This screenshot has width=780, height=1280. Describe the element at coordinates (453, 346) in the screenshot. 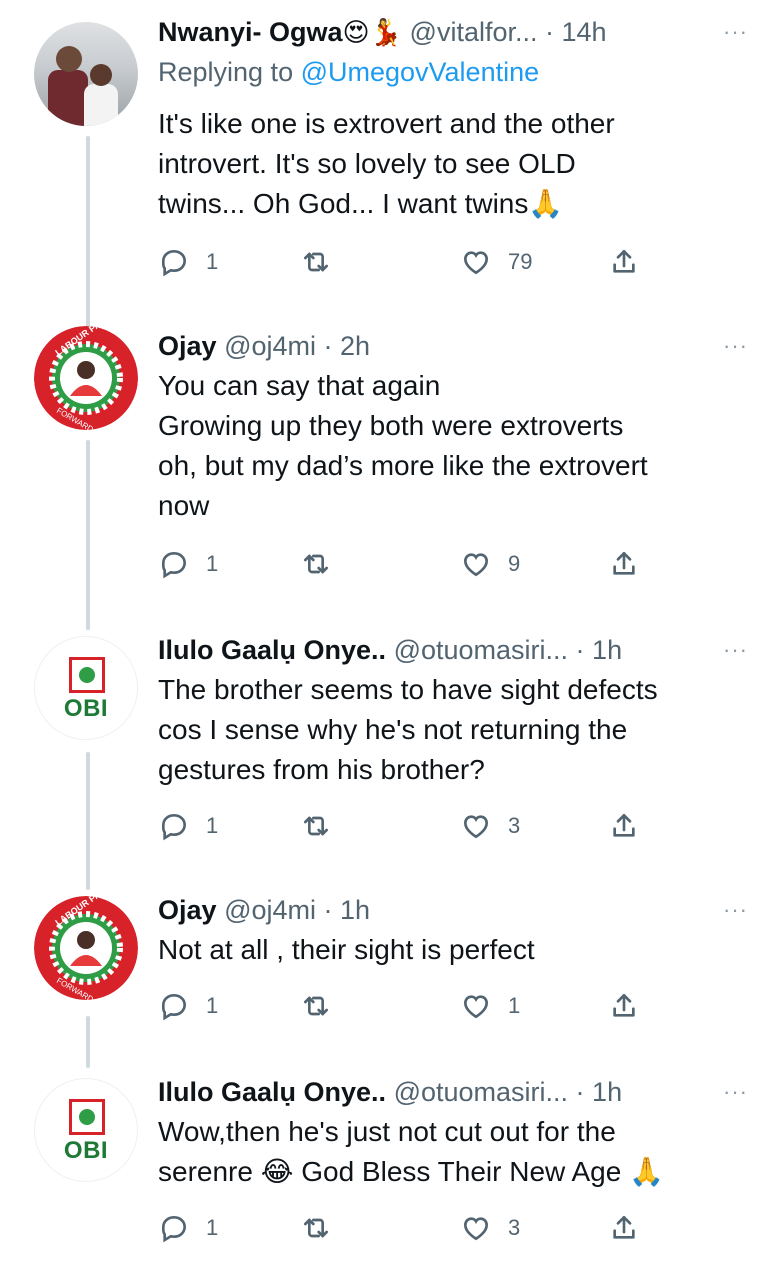

I see `tweet-header: Ojay @oj4mi · 2h ···` at that location.